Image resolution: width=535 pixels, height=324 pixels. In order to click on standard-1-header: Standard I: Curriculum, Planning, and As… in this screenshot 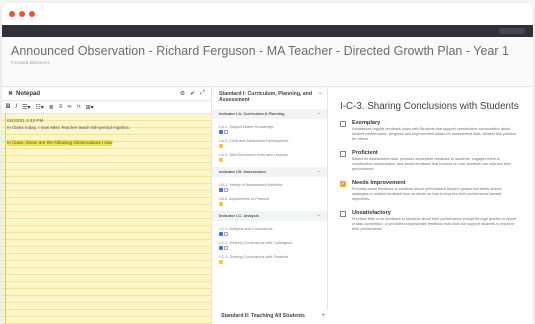, I will do `click(269, 96)`.